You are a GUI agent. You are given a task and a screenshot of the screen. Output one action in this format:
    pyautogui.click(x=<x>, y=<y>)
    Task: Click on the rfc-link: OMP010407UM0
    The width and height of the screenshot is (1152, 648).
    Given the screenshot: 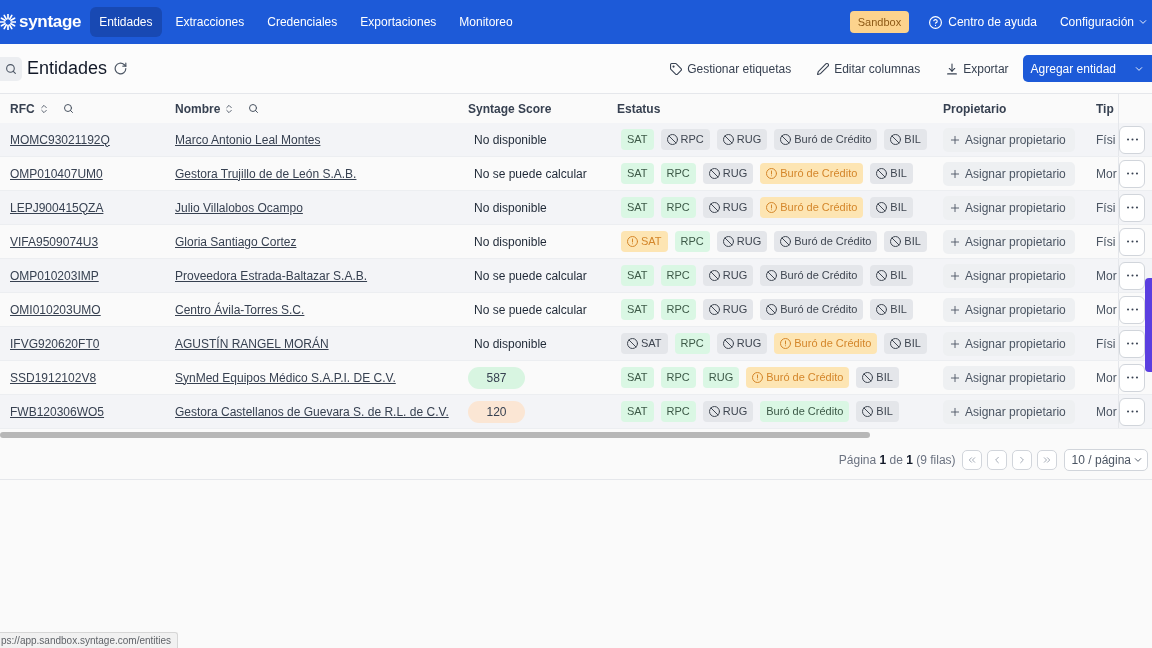 What is the action you would take?
    pyautogui.click(x=56, y=173)
    